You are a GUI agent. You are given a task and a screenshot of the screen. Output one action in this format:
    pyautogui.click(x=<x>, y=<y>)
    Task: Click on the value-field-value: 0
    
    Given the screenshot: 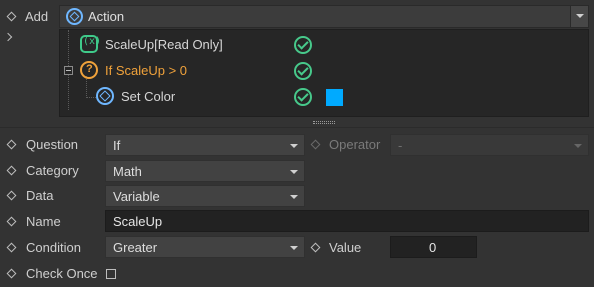 What is the action you would take?
    pyautogui.click(x=433, y=247)
    